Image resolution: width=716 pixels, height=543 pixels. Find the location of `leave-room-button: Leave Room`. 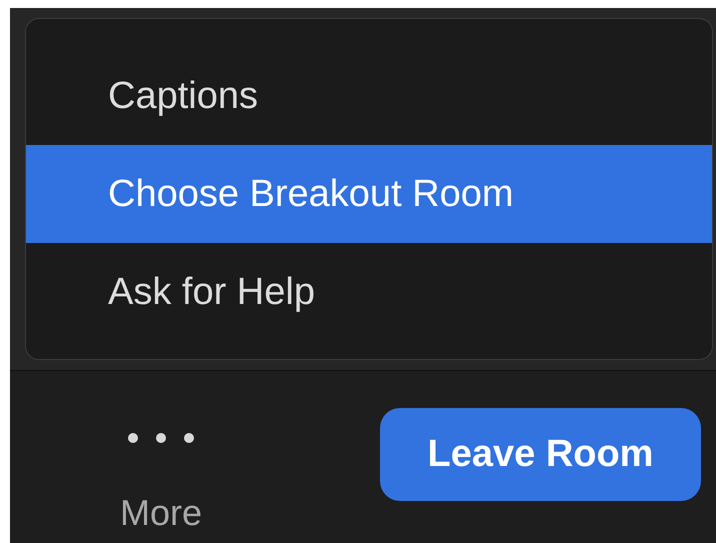

leave-room-button: Leave Room is located at coordinates (540, 454).